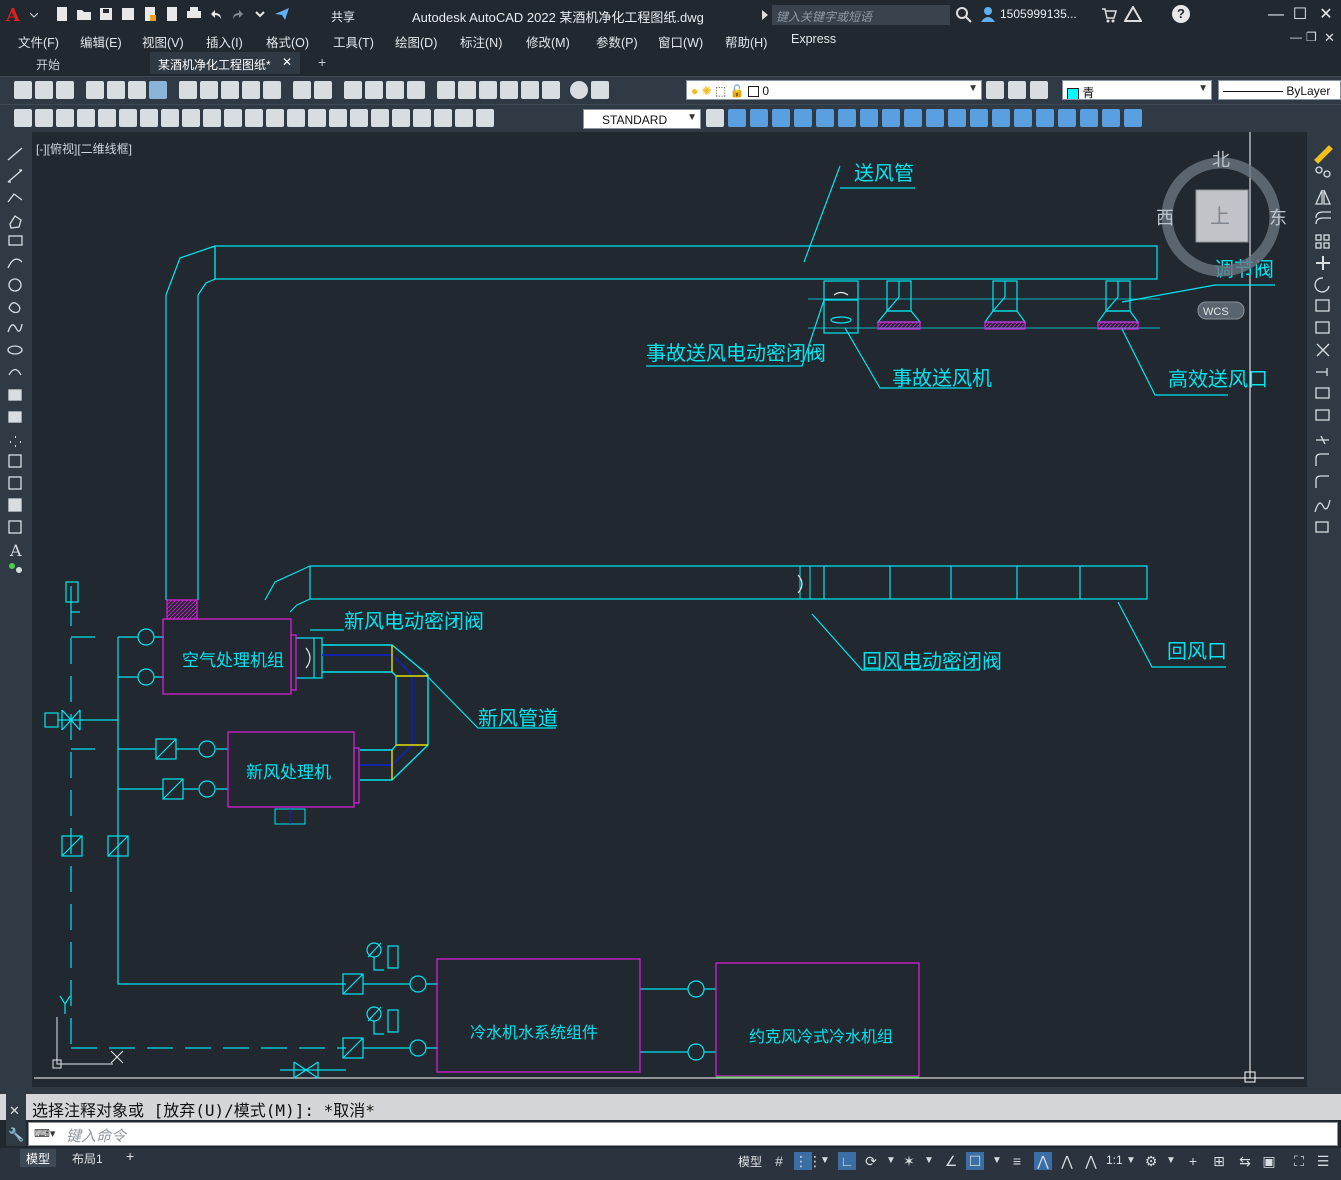 This screenshot has width=1341, height=1180. What do you see at coordinates (1091, 1161) in the screenshot?
I see `annotation-scale-icon: ⋀` at bounding box center [1091, 1161].